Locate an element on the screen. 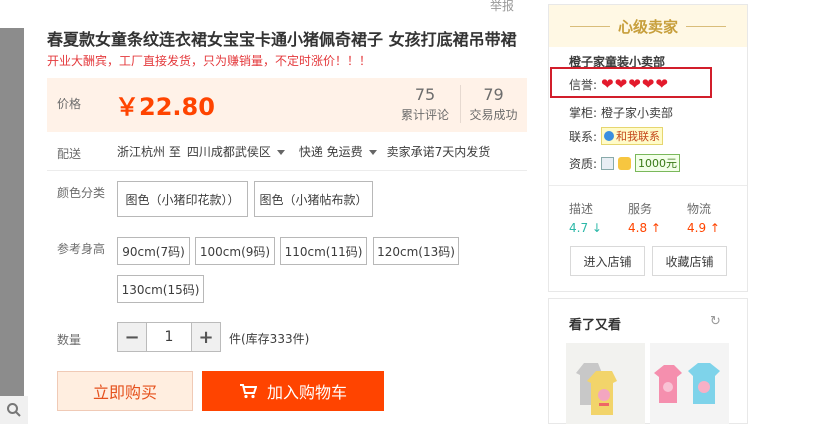  product-subtitle: 开业大酬宾，工厂直接发货，只为赚销量，不定时涨价！！！ is located at coordinates (209, 61).